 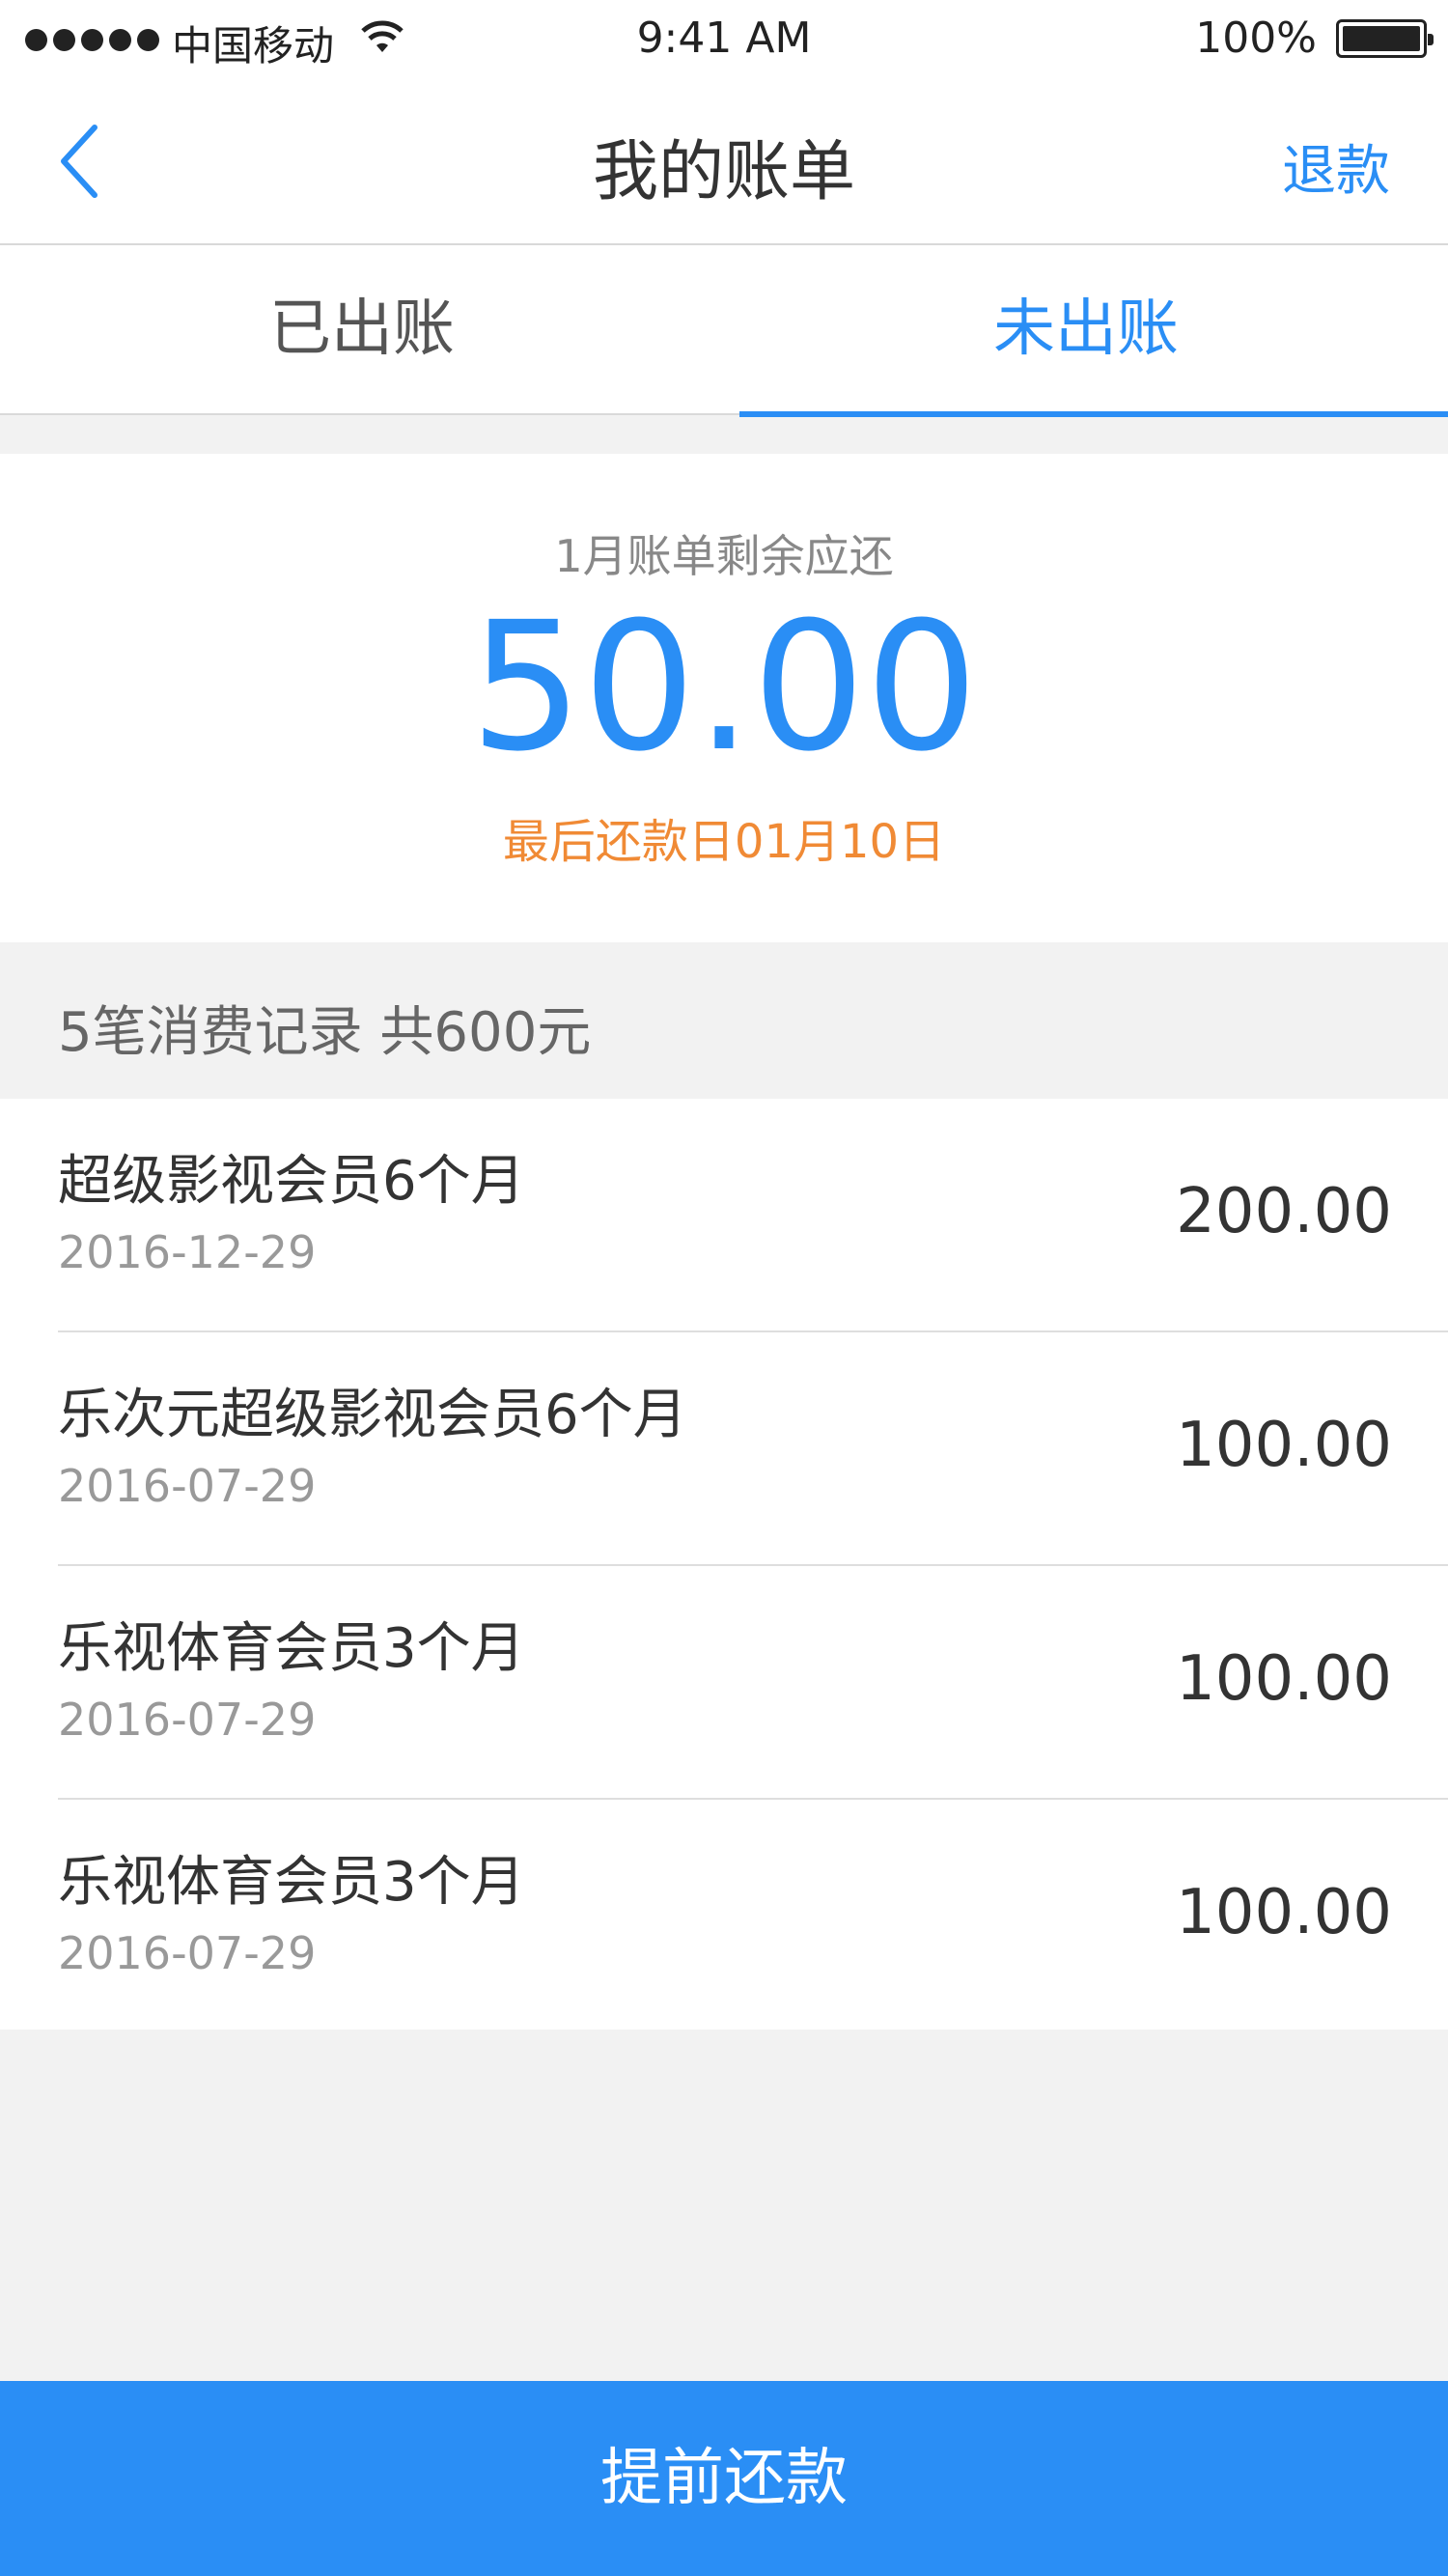 What do you see at coordinates (1284, 1212) in the screenshot?
I see `record-amount: 200.00` at bounding box center [1284, 1212].